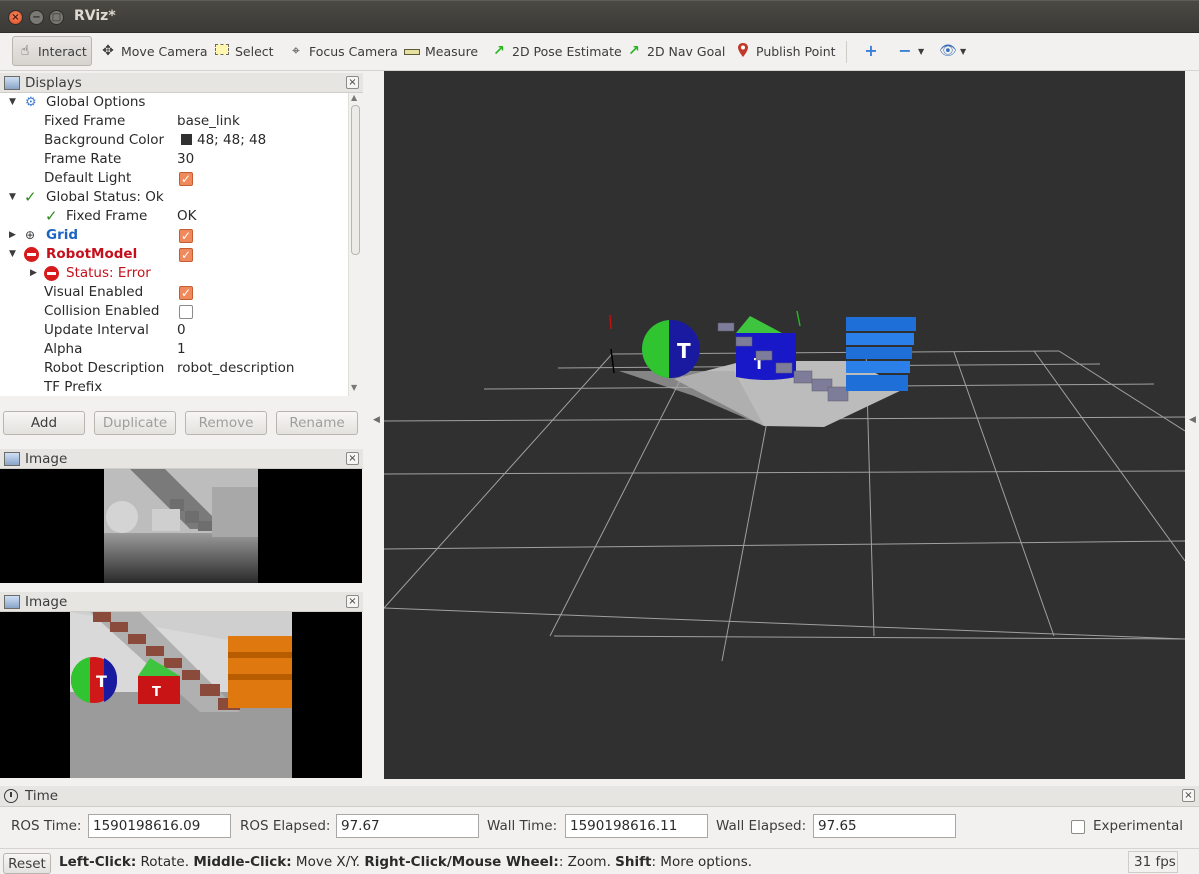 The image size is (1199, 874). What do you see at coordinates (186, 179) in the screenshot?
I see `default-light-checkbox` at bounding box center [186, 179].